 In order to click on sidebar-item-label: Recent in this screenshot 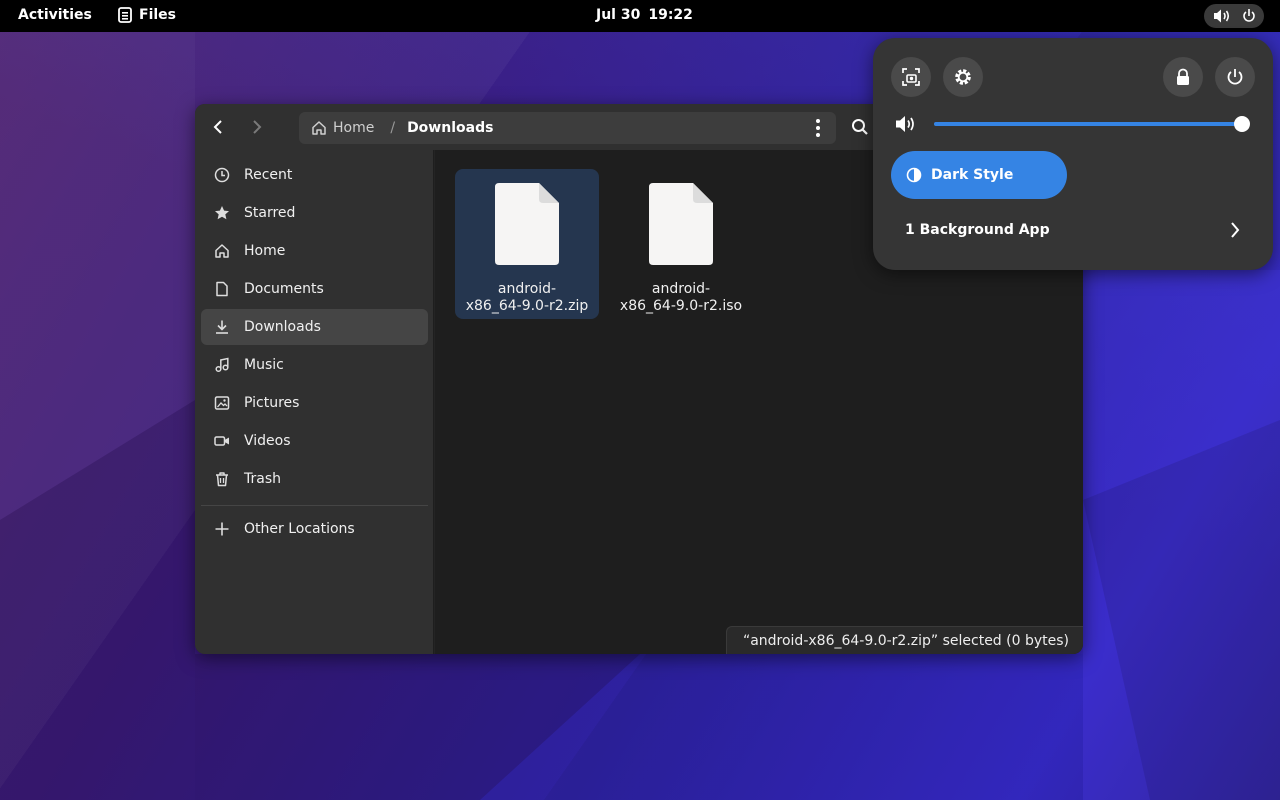, I will do `click(268, 175)`.